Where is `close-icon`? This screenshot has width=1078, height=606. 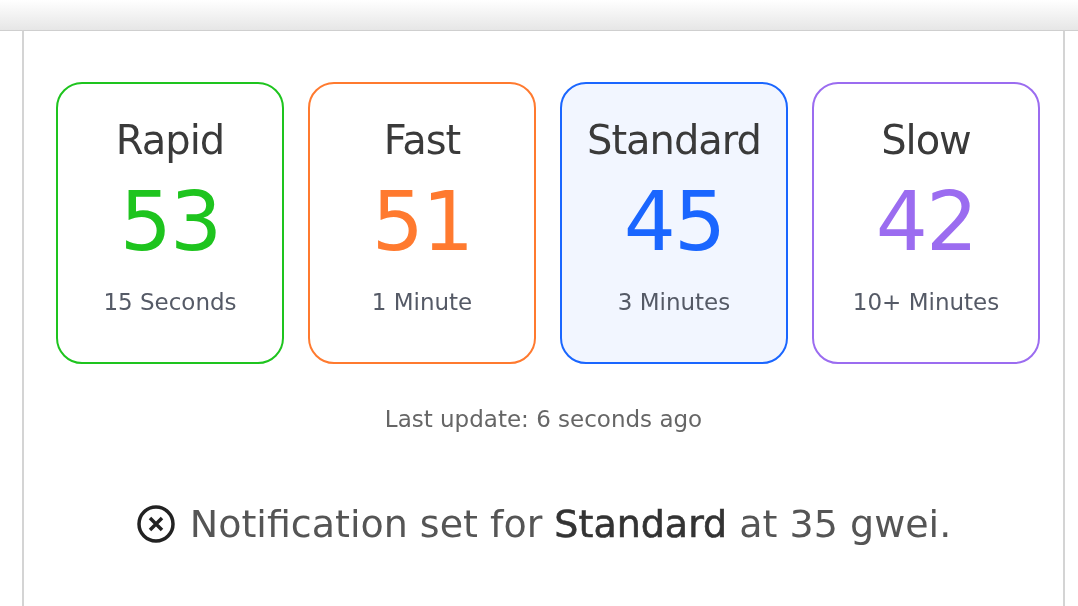
close-icon is located at coordinates (155, 524).